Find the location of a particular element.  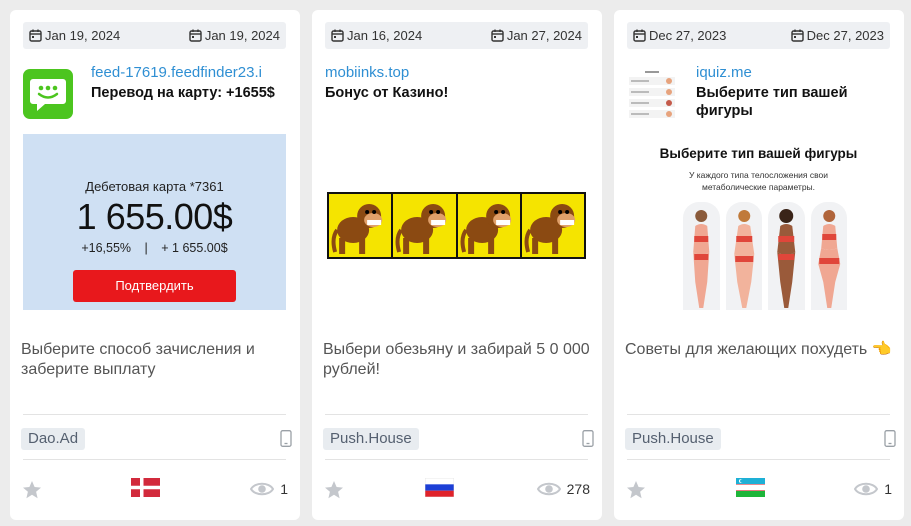

monkey-tiles is located at coordinates (456, 225).